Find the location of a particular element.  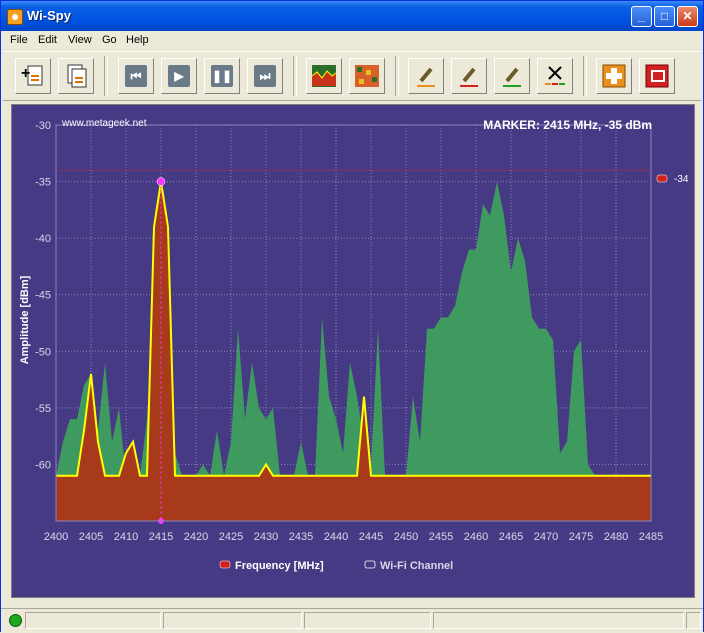

new-document-button: + is located at coordinates (33, 76).